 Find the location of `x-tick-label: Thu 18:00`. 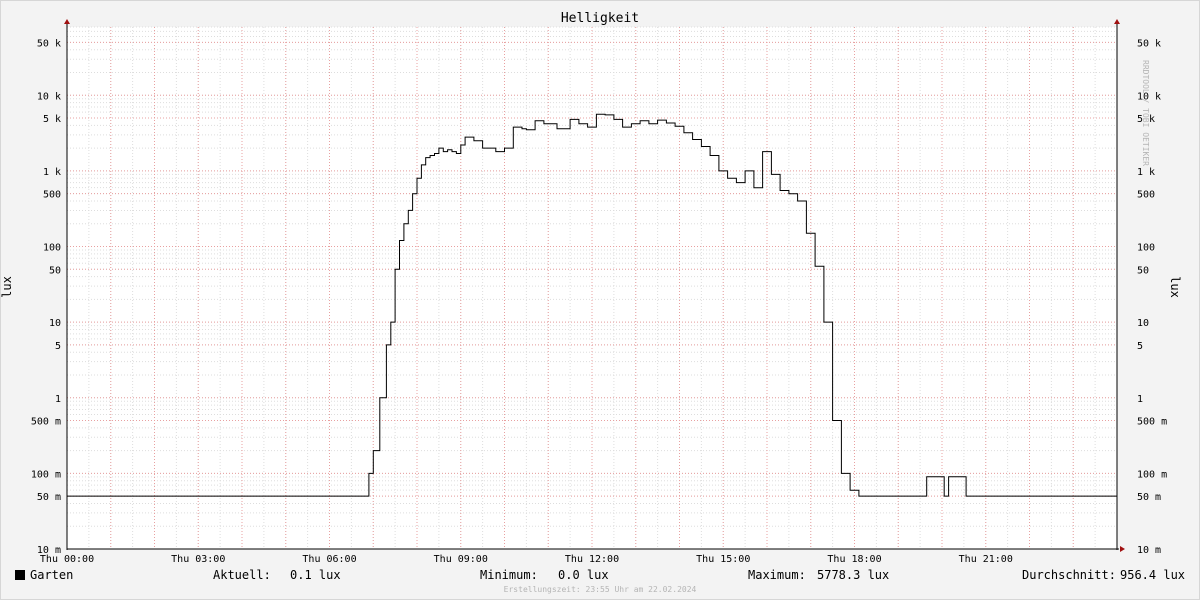

x-tick-label: Thu 18:00 is located at coordinates (854, 559).